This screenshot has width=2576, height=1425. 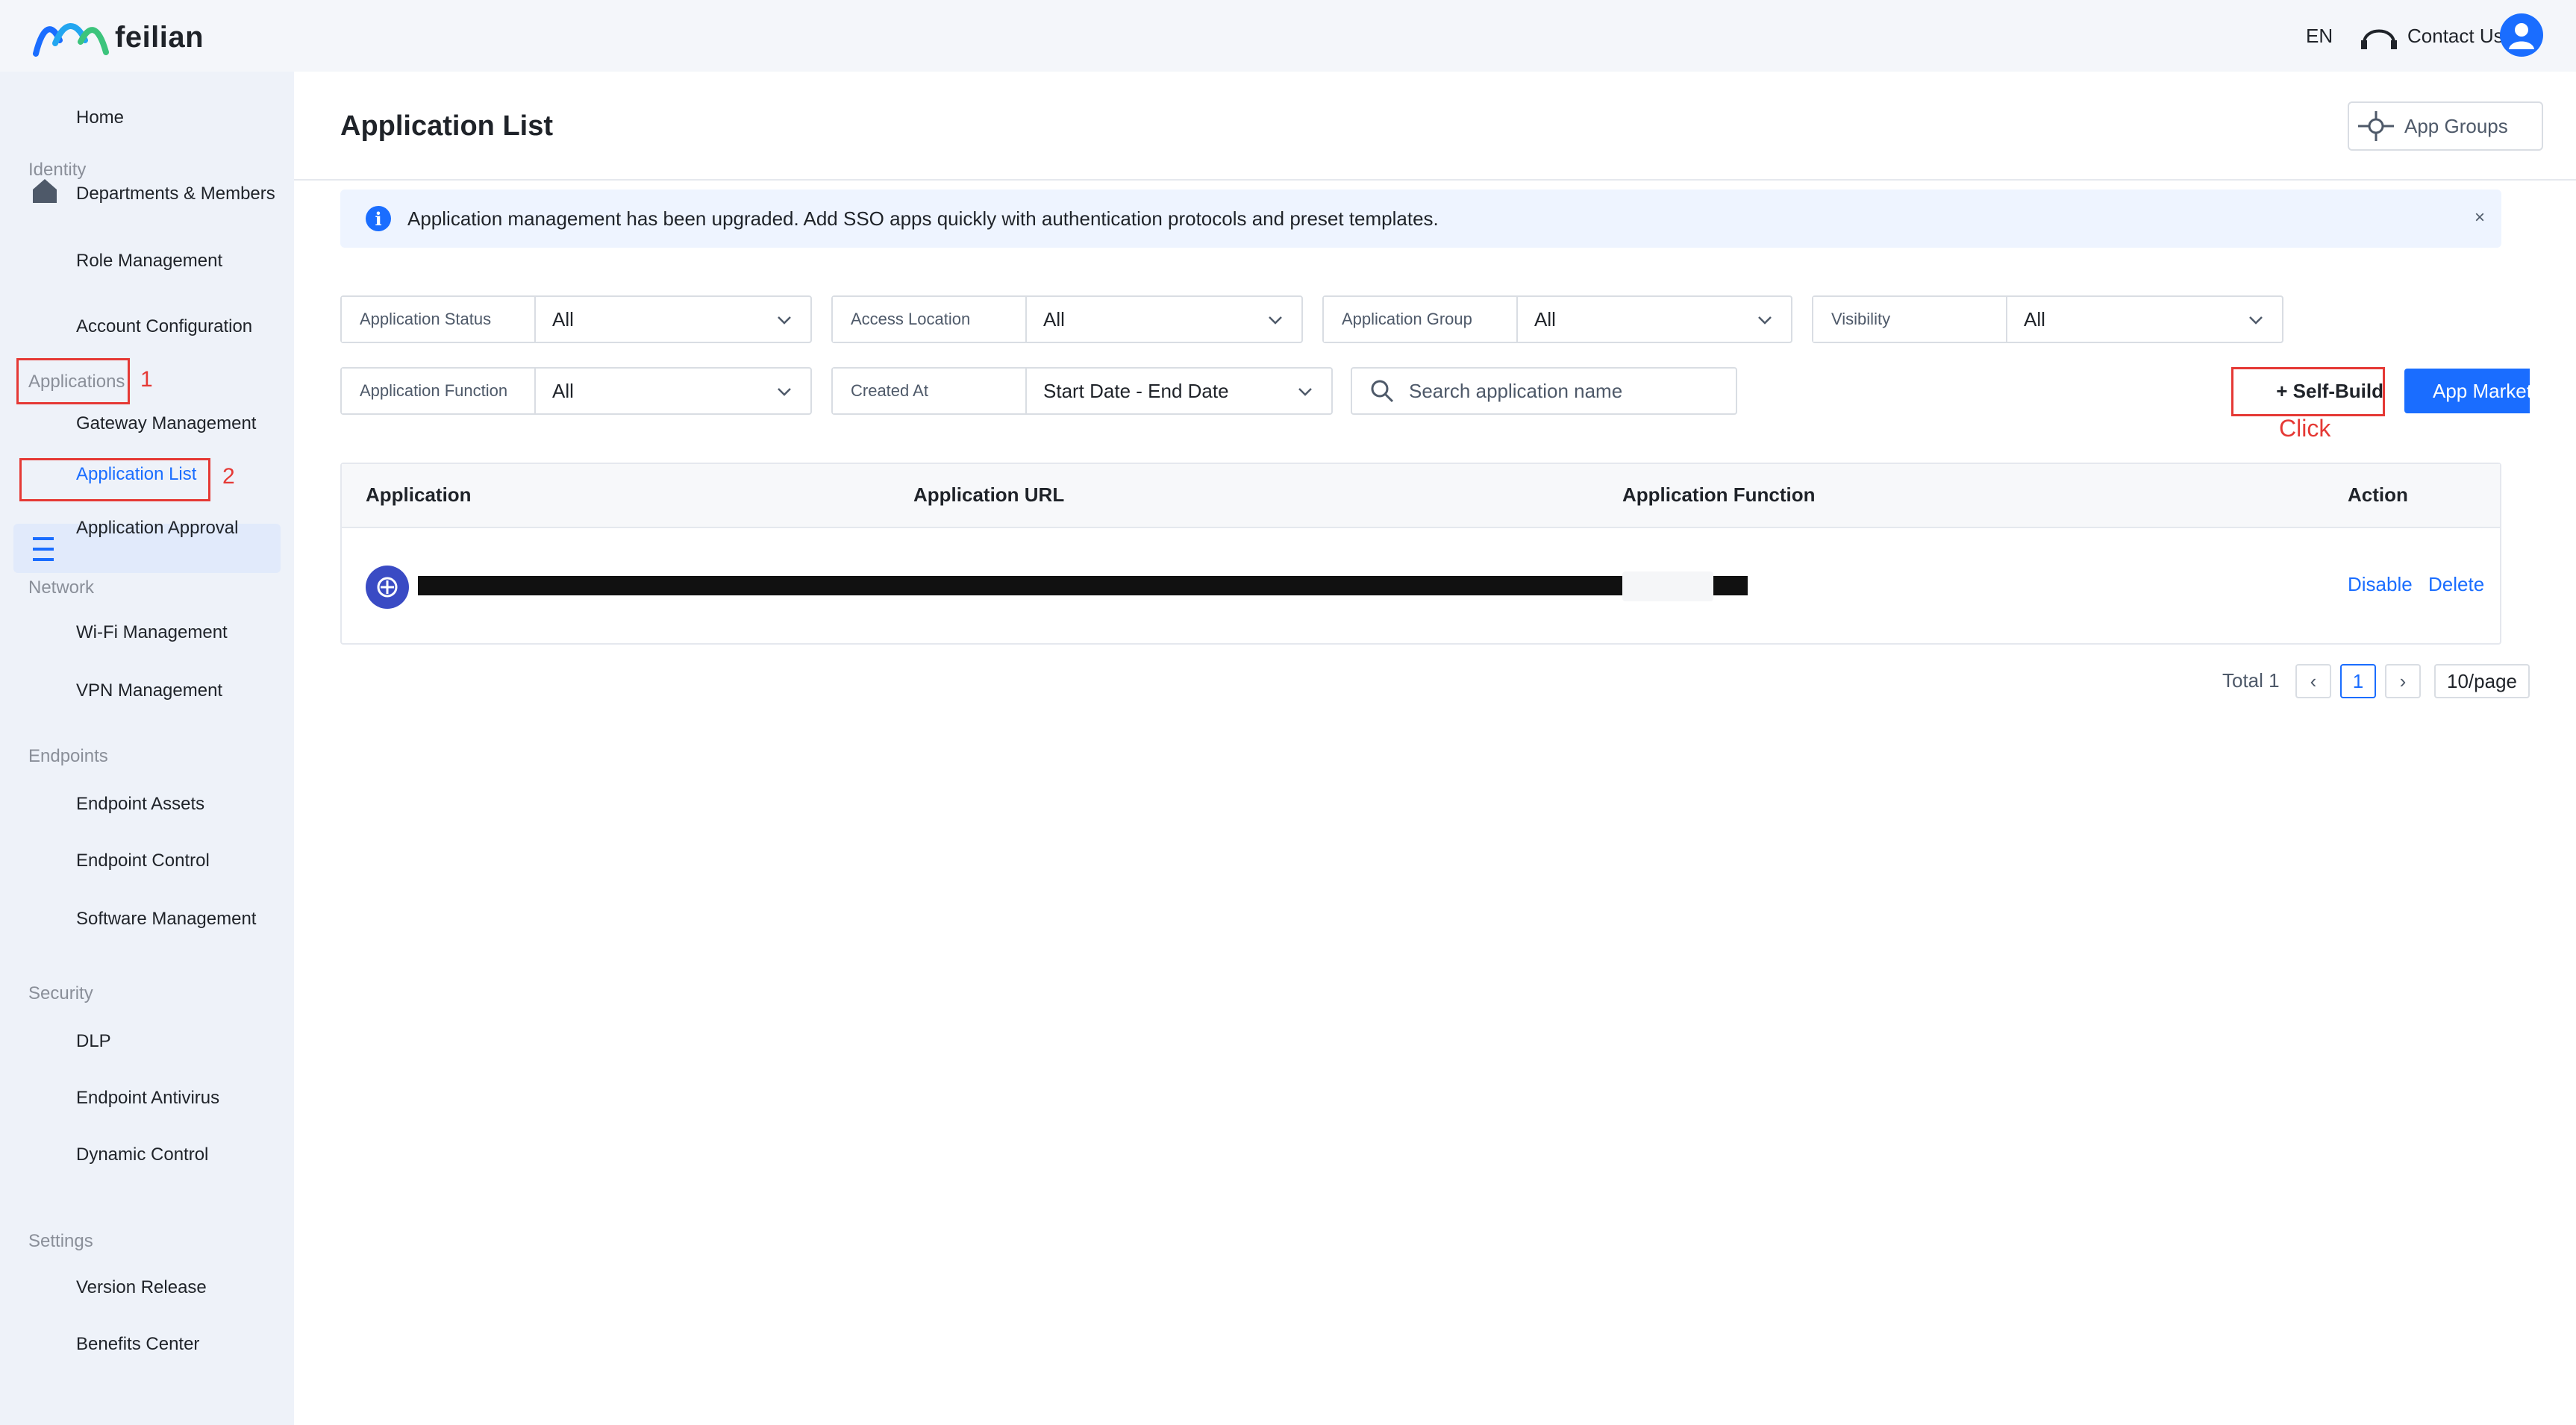 What do you see at coordinates (2358, 681) in the screenshot?
I see `page-1-button: 1` at bounding box center [2358, 681].